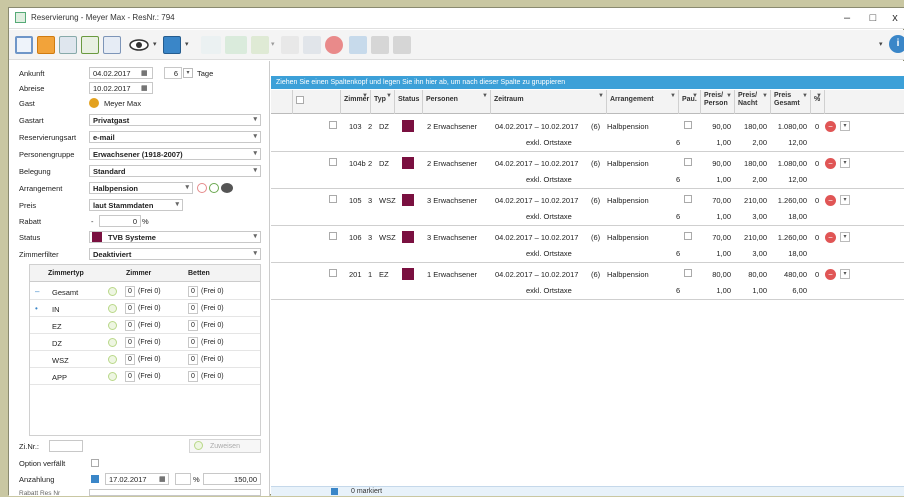  What do you see at coordinates (173, 73) in the screenshot?
I see `tage-input: 6` at bounding box center [173, 73].